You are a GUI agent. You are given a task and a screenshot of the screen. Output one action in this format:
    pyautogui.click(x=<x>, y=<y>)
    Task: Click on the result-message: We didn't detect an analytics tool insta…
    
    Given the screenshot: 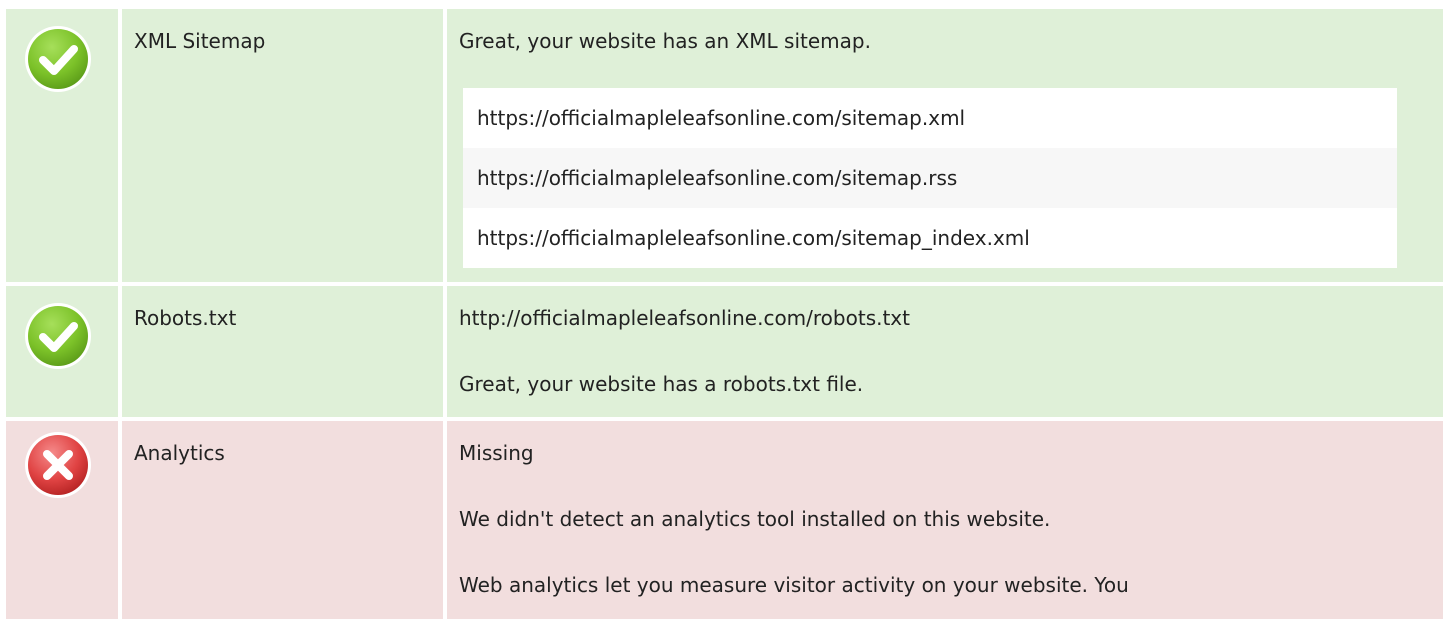 What is the action you would take?
    pyautogui.click(x=755, y=519)
    